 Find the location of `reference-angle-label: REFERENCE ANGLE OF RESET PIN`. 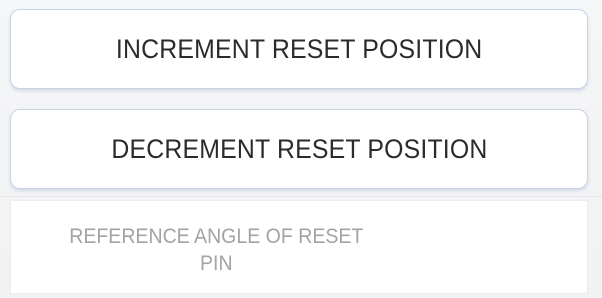

reference-angle-label: REFERENCE ANGLE OF RESET PIN is located at coordinates (216, 250).